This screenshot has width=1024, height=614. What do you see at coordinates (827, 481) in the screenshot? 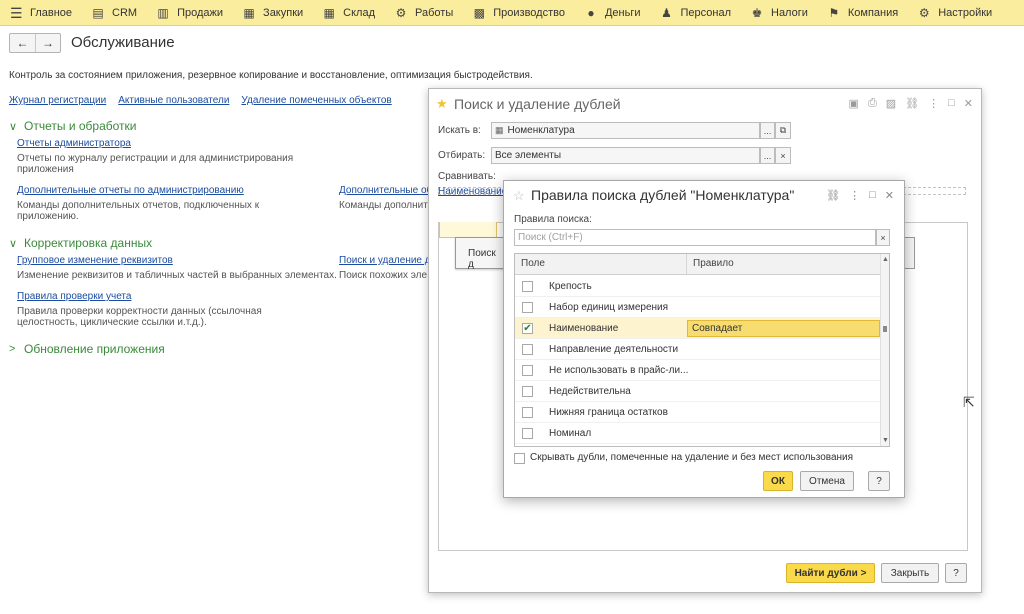
I see `cancel-button: Отмена` at bounding box center [827, 481].